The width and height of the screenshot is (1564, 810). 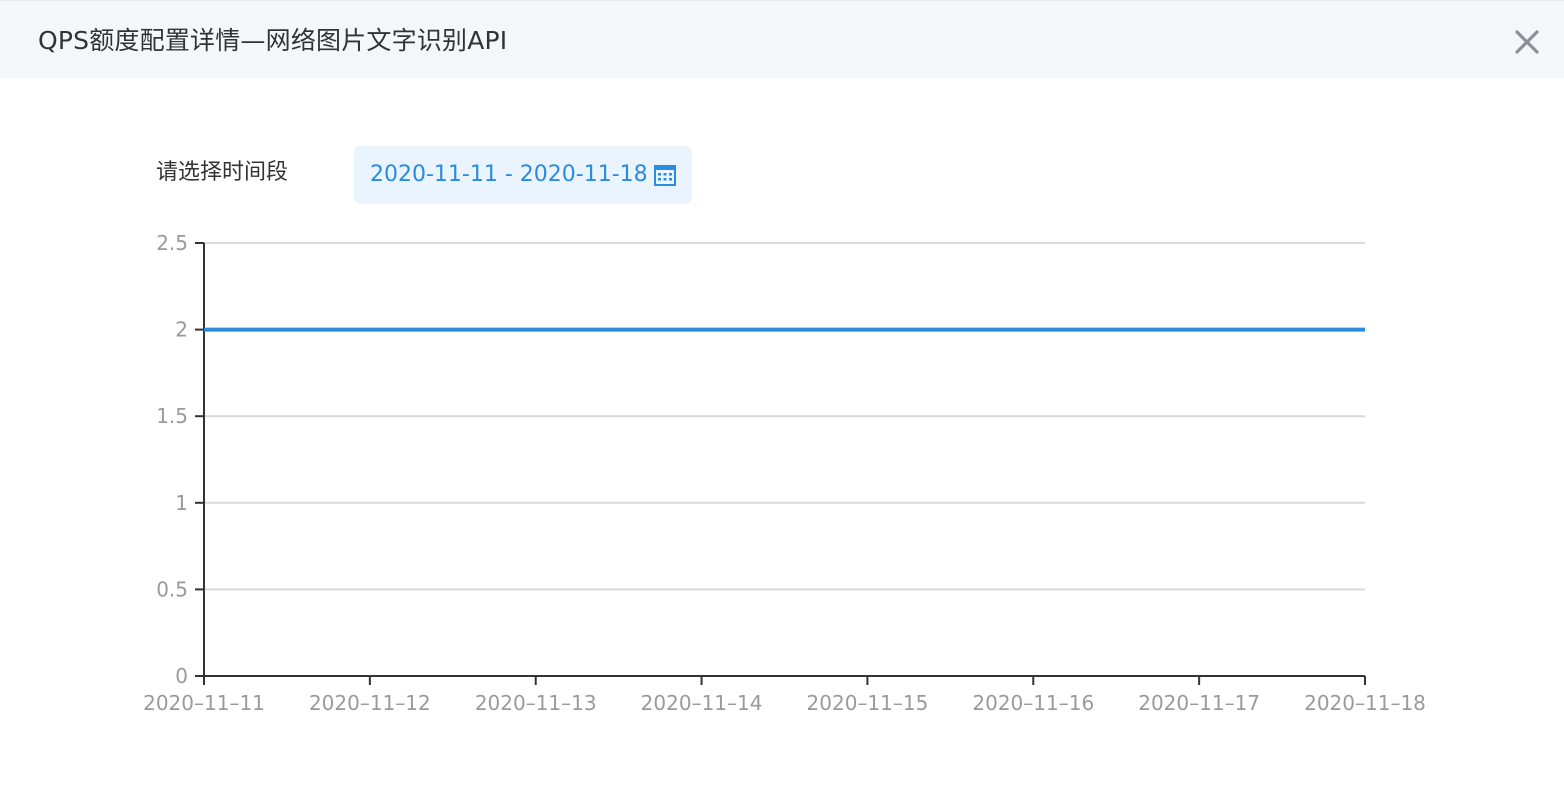 What do you see at coordinates (509, 174) in the screenshot?
I see `date-range-value: 2020-11-11 - 2020-11-18` at bounding box center [509, 174].